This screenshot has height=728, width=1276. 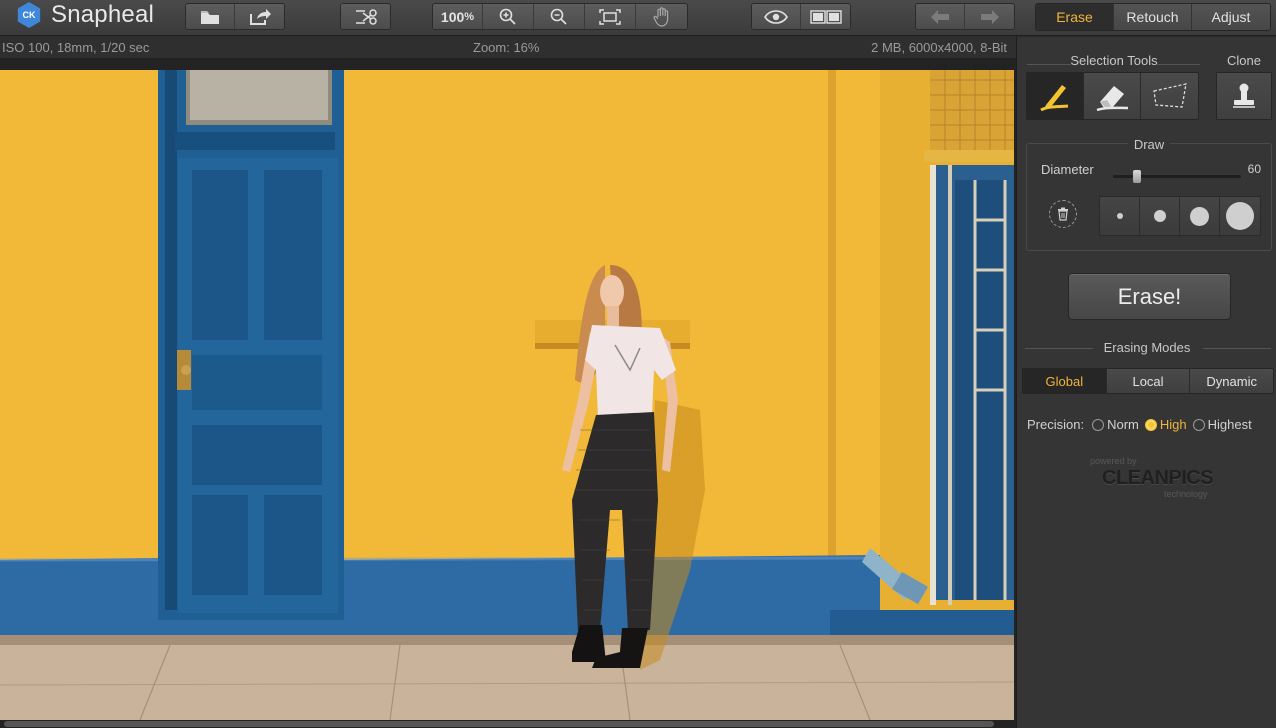 I want to click on precision-highest-label: Highest, so click(x=1229, y=424).